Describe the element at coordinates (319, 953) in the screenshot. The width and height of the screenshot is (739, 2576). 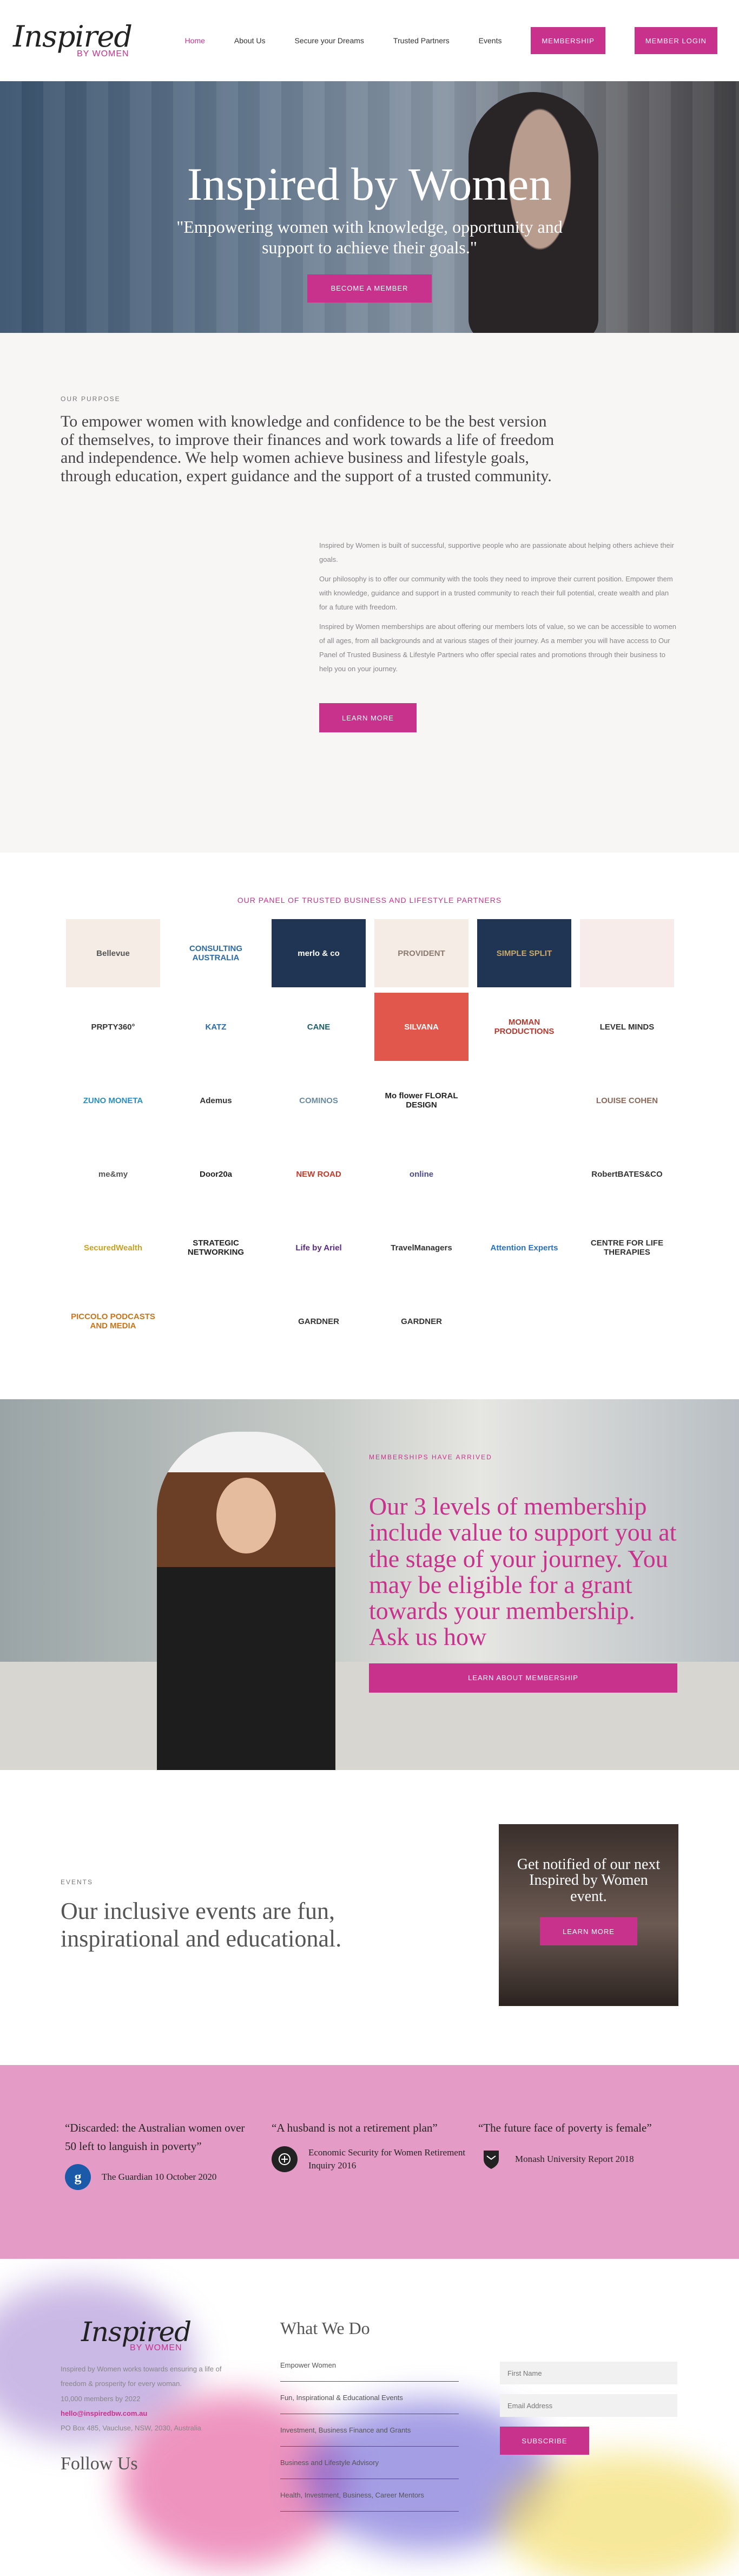
I see `partner-logo: merlo & co` at that location.